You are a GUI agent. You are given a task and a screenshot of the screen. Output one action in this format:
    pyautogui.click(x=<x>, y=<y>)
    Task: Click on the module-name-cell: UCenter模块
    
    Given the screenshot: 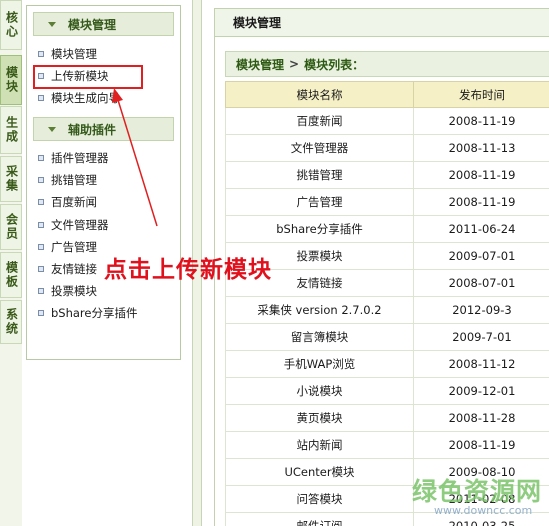 What is the action you would take?
    pyautogui.click(x=319, y=472)
    